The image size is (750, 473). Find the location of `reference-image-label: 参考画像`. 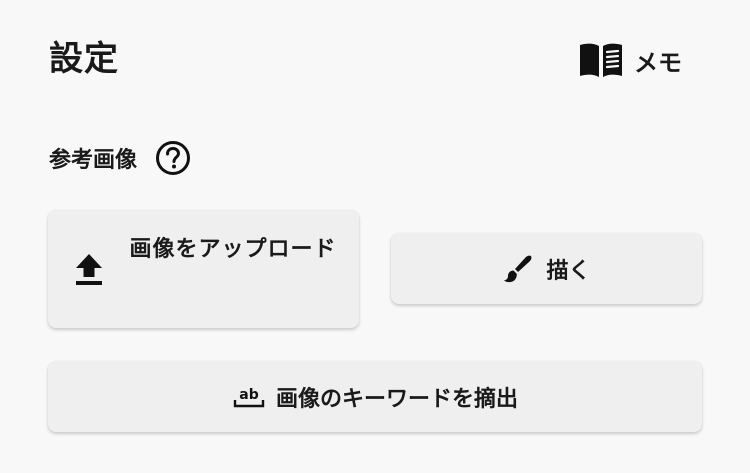

reference-image-label: 参考画像 is located at coordinates (93, 160).